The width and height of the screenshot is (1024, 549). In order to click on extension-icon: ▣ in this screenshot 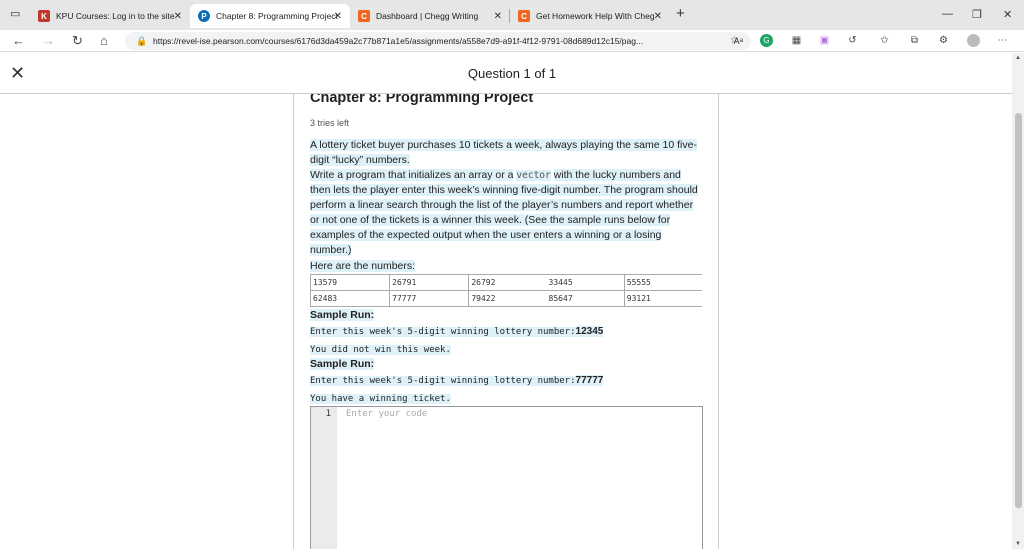, I will do `click(824, 40)`.